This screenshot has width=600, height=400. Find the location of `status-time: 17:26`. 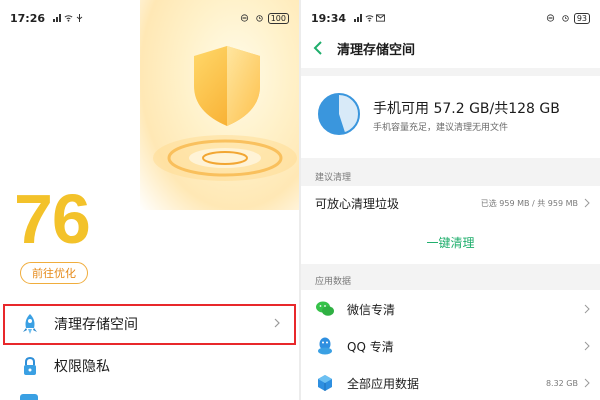

status-time: 17:26 is located at coordinates (28, 18).